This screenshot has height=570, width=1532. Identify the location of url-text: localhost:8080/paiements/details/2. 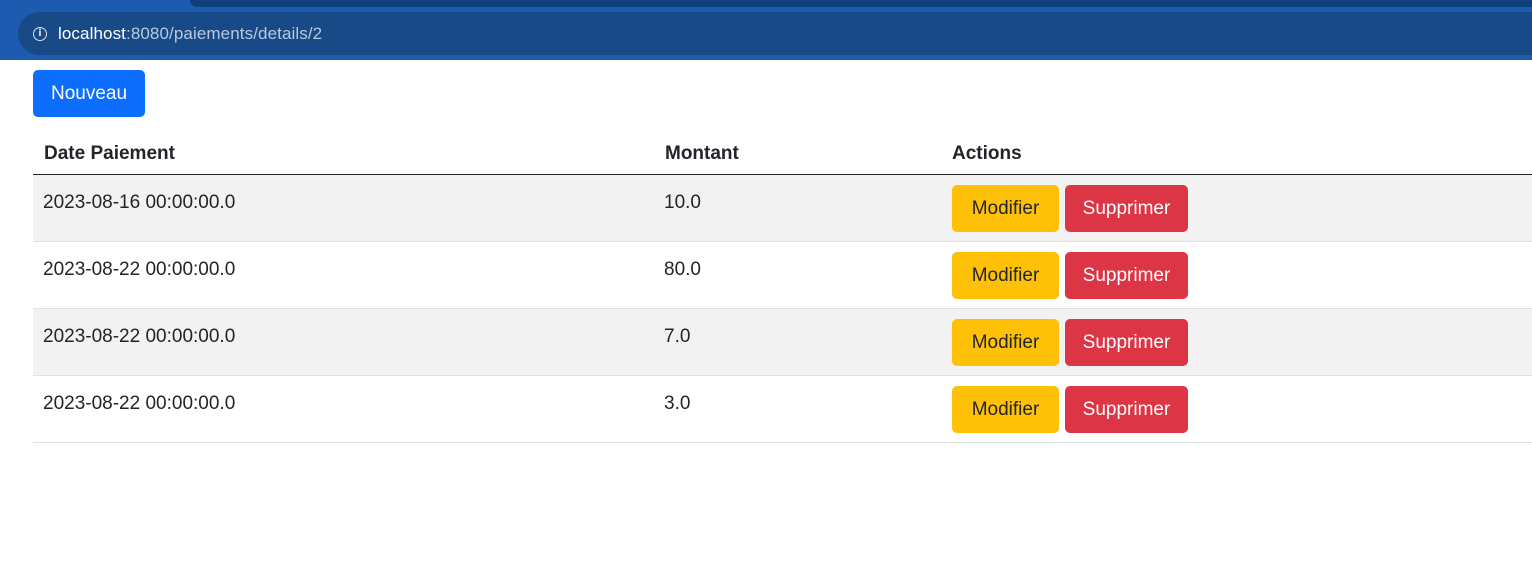
(190, 34).